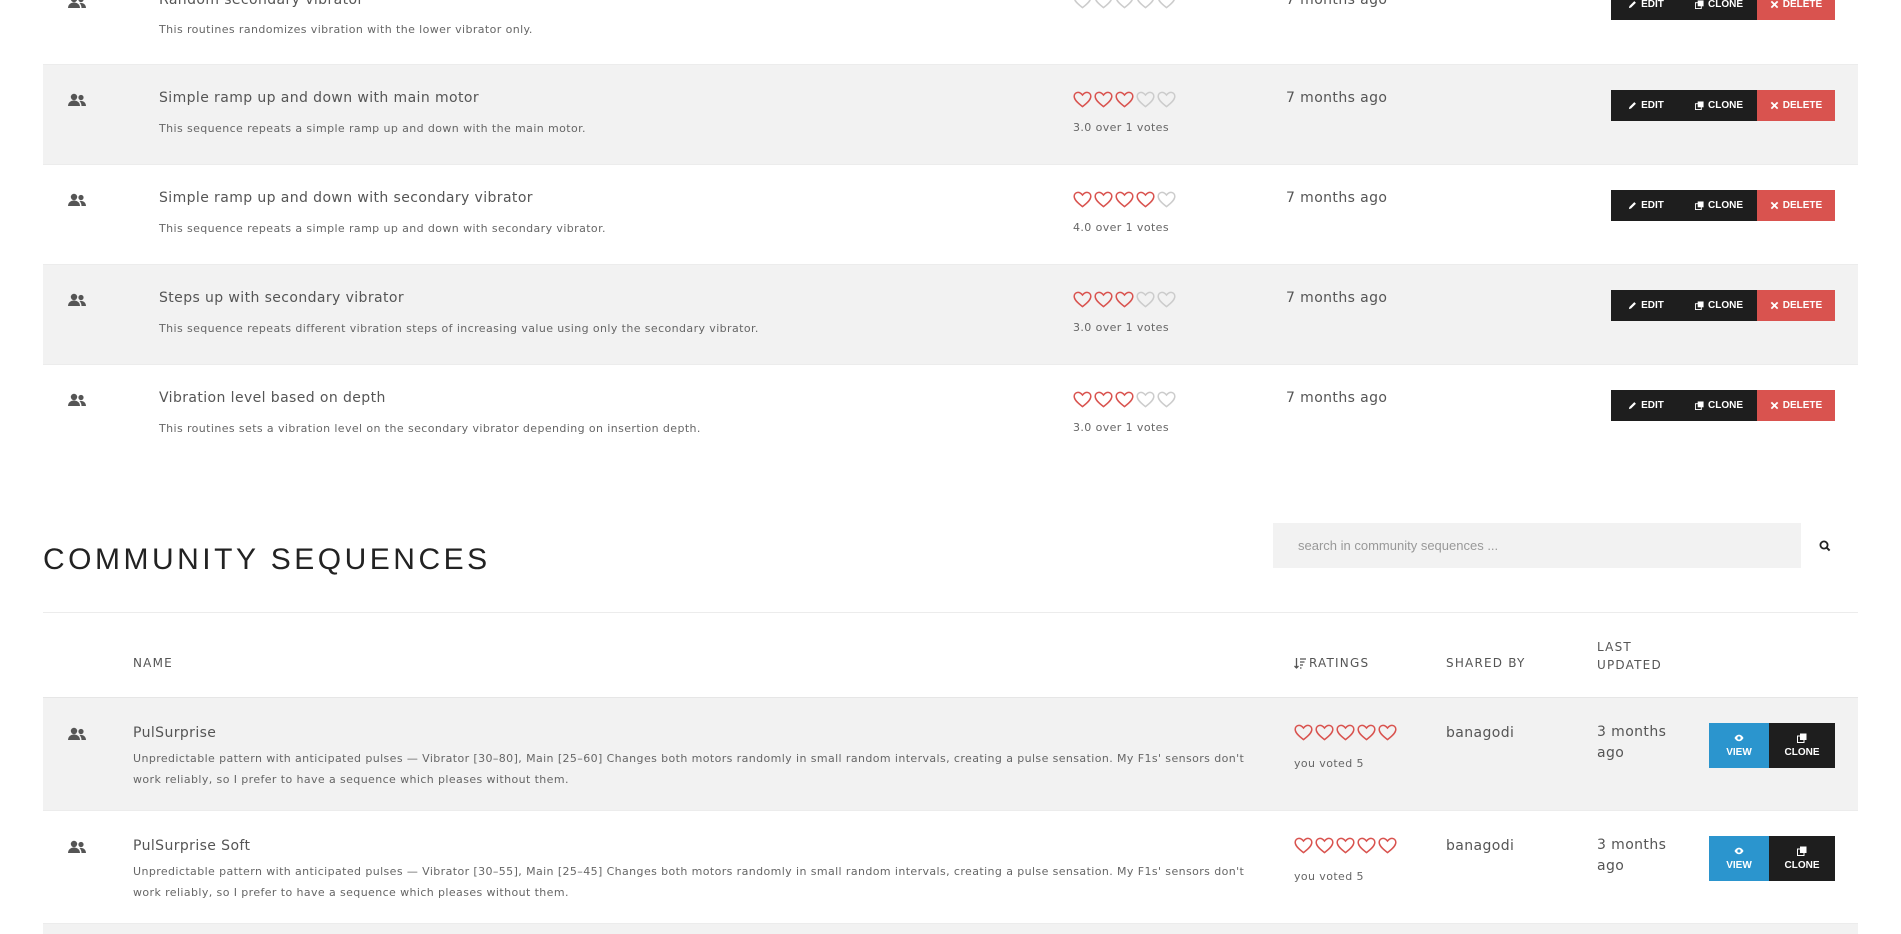 The image size is (1901, 934). Describe the element at coordinates (1331, 663) in the screenshot. I see `column-ratings: RATINGS` at that location.